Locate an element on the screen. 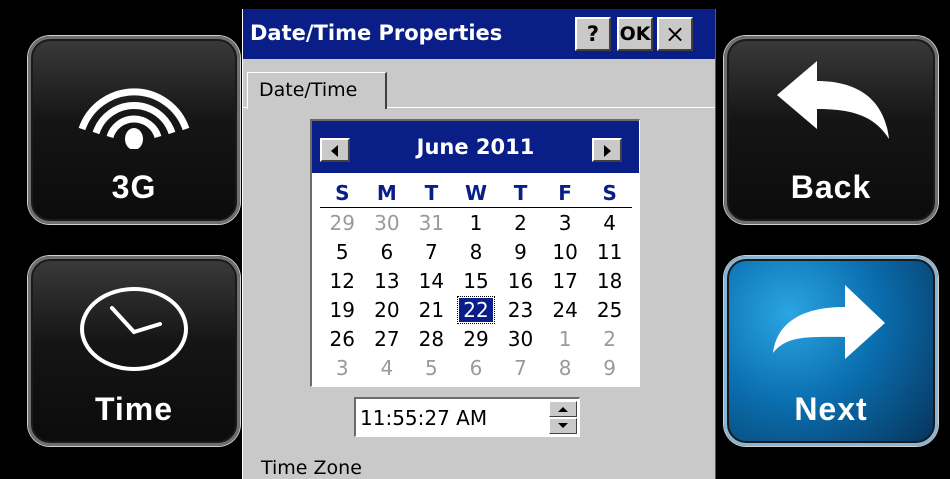 This screenshot has height=479, width=950. calendar-day-number: 12 is located at coordinates (342, 281).